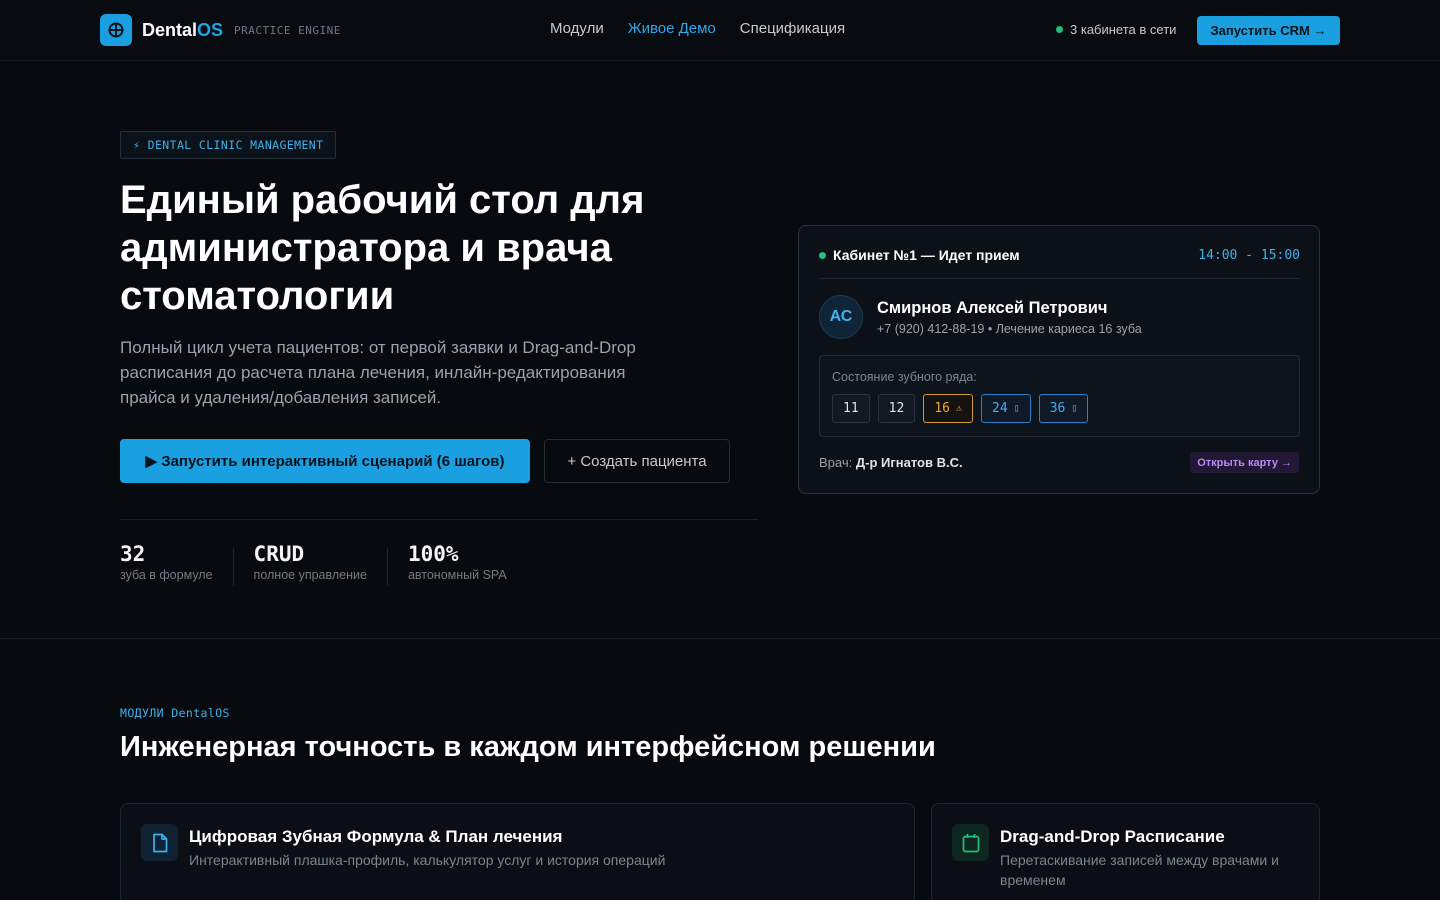 Image resolution: width=1440 pixels, height=900 pixels. What do you see at coordinates (1268, 30) in the screenshot?
I see `launch-crm-button: Запустить CRM →` at bounding box center [1268, 30].